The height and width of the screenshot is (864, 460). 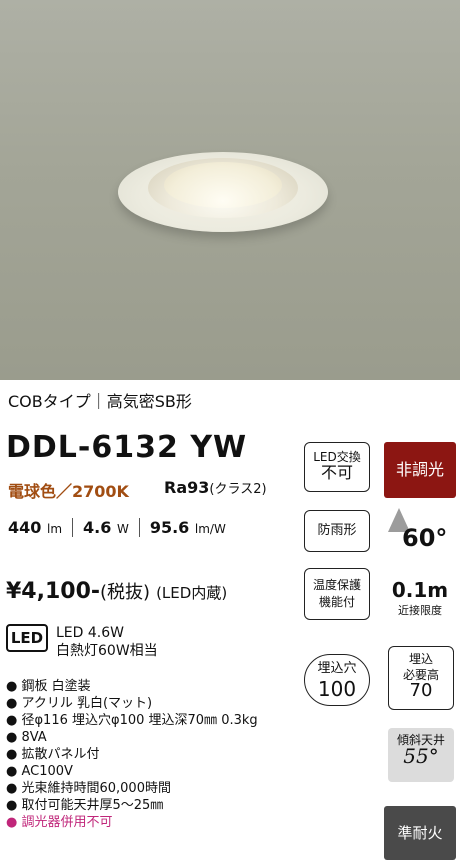 What do you see at coordinates (88, 788) in the screenshot?
I see `list-item: ● 光束維持時間60,000時間` at bounding box center [88, 788].